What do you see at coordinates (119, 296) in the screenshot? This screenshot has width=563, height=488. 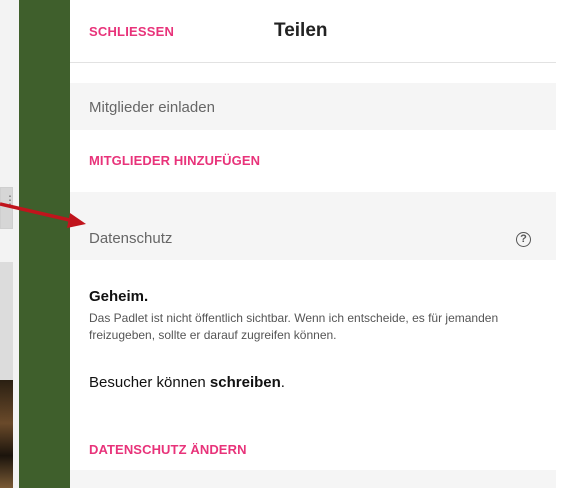 I see `privacy-level: Geheim.` at bounding box center [119, 296].